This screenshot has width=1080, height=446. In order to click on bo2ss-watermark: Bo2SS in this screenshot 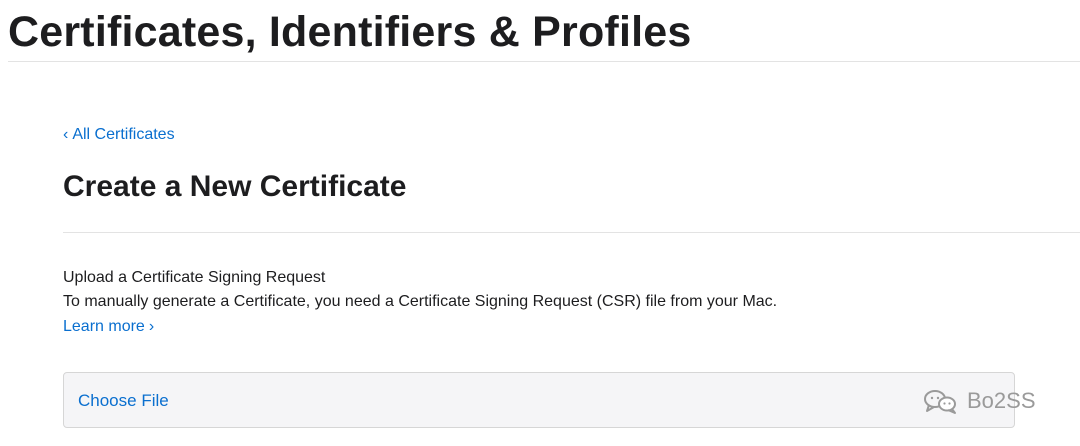, I will do `click(978, 401)`.